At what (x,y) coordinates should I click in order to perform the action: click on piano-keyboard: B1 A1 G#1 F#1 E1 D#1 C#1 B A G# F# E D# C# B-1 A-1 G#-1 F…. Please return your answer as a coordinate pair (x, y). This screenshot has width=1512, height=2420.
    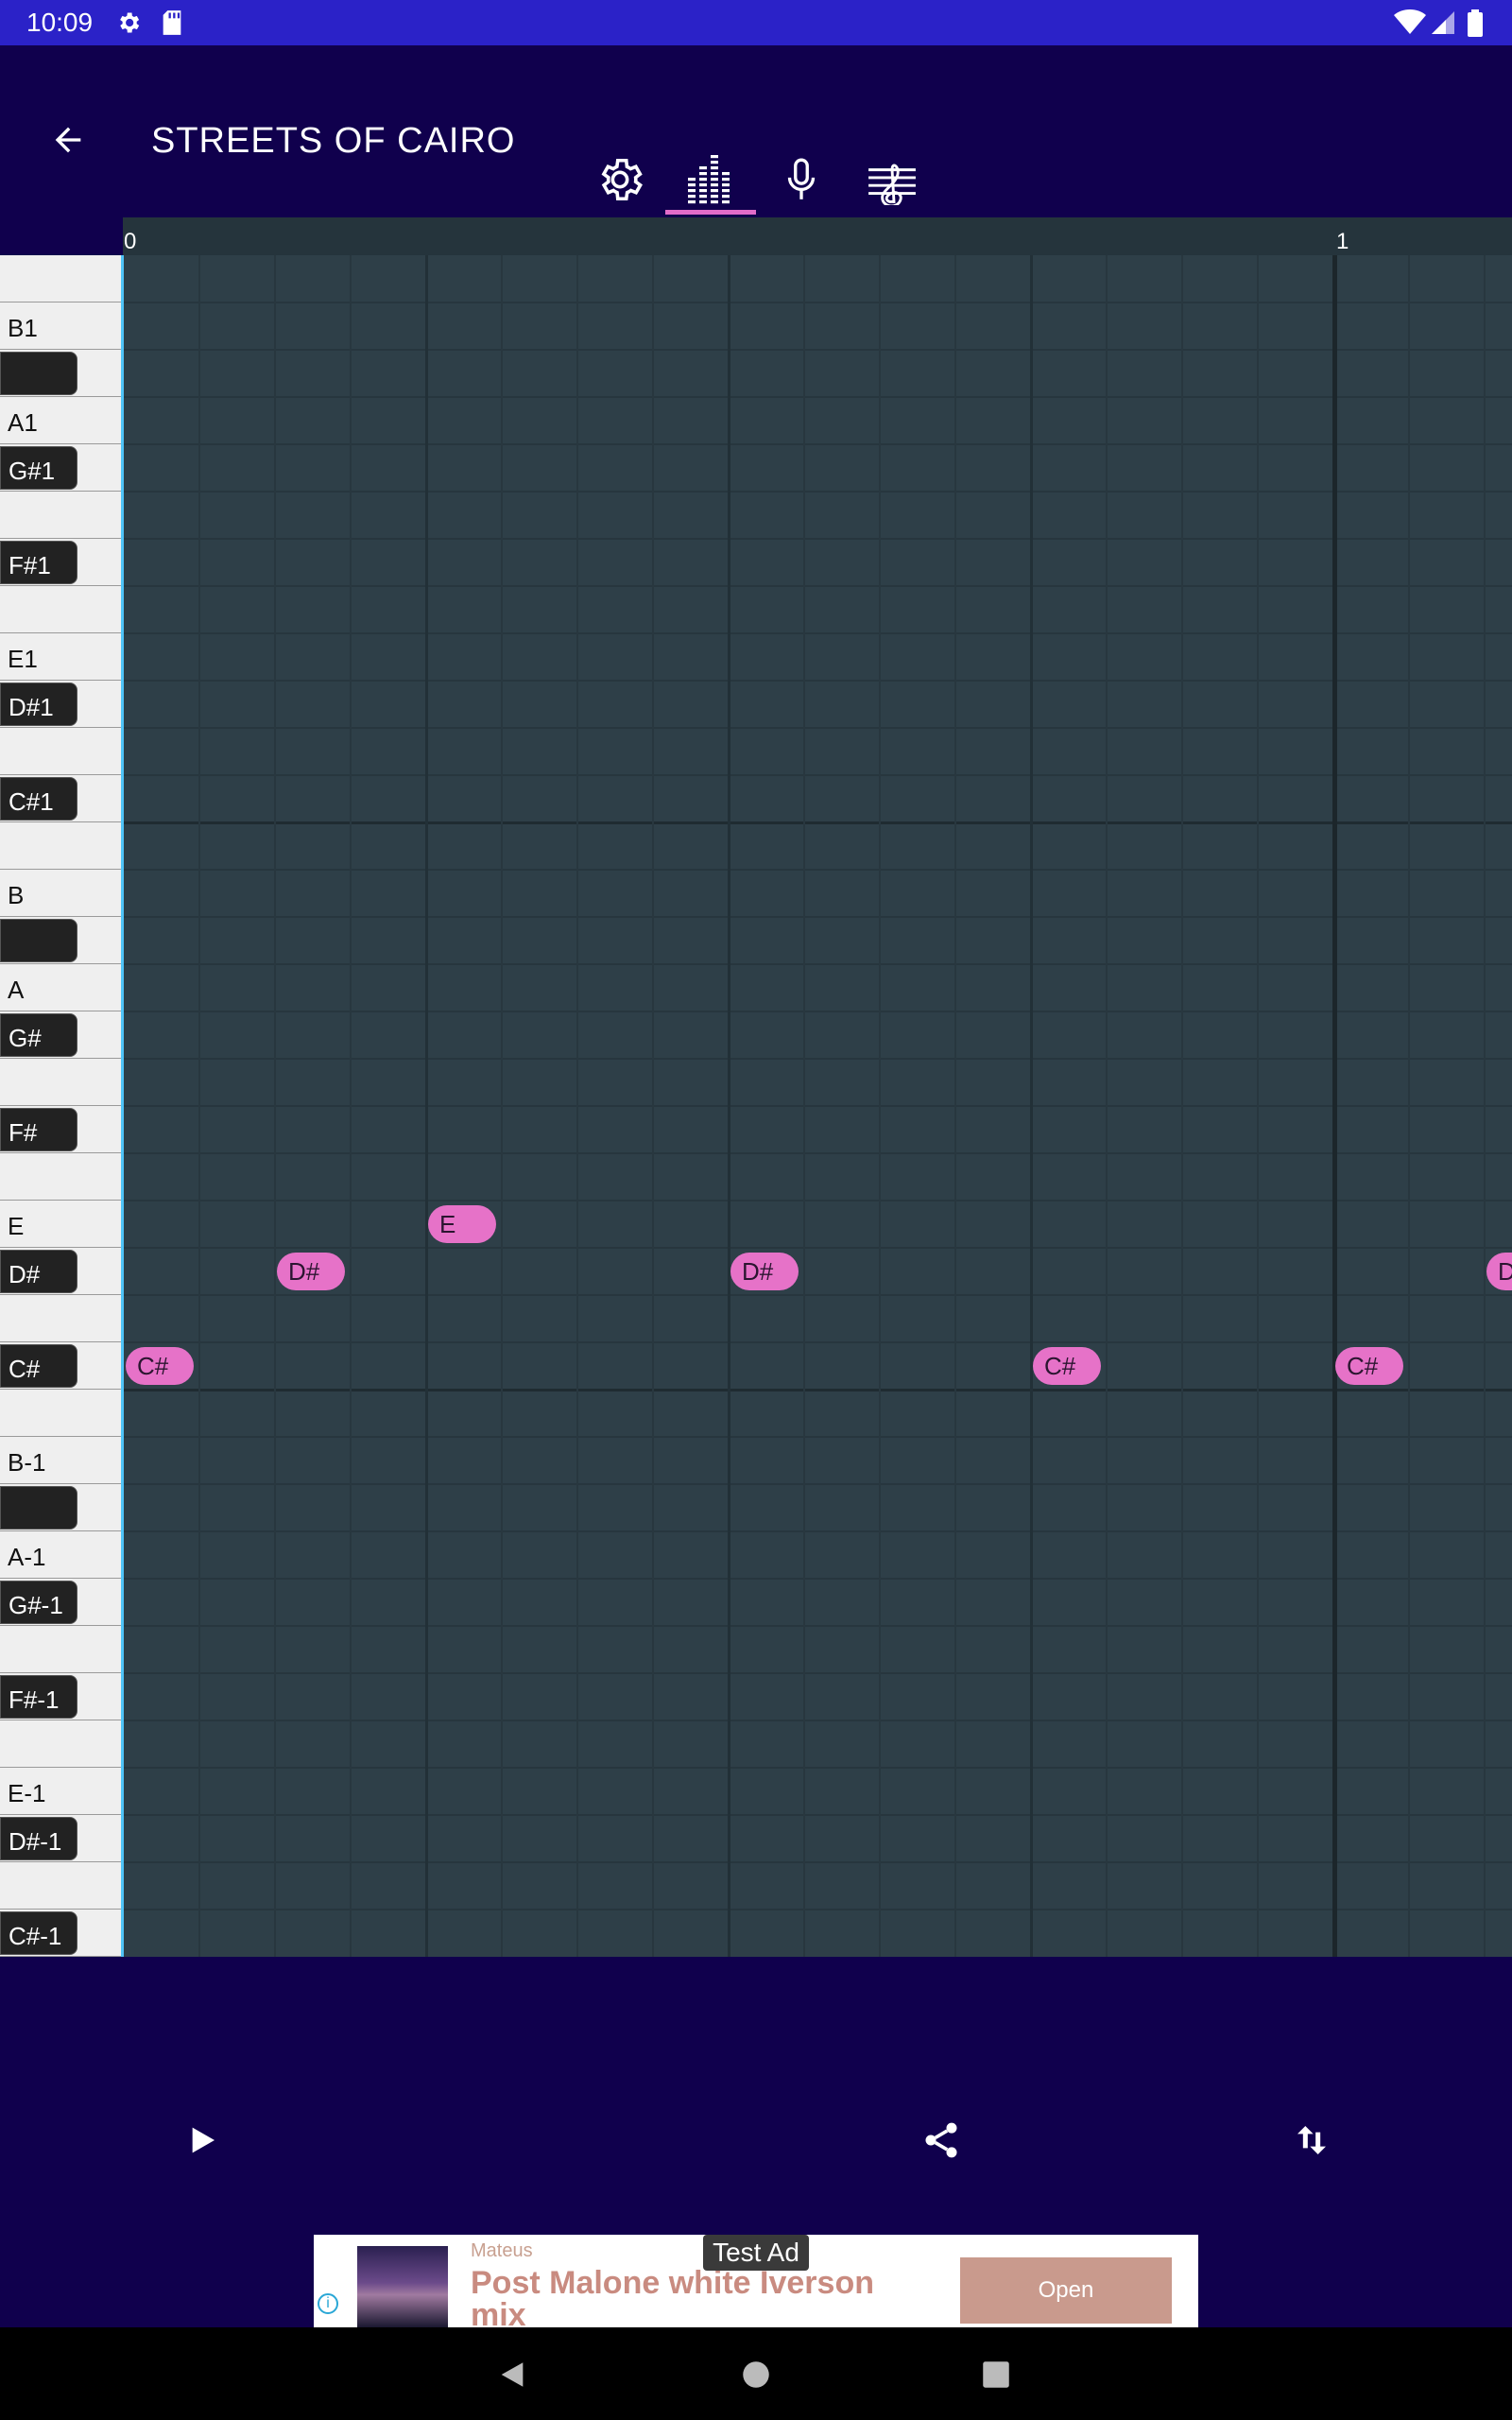
    Looking at the image, I should click on (61, 1106).